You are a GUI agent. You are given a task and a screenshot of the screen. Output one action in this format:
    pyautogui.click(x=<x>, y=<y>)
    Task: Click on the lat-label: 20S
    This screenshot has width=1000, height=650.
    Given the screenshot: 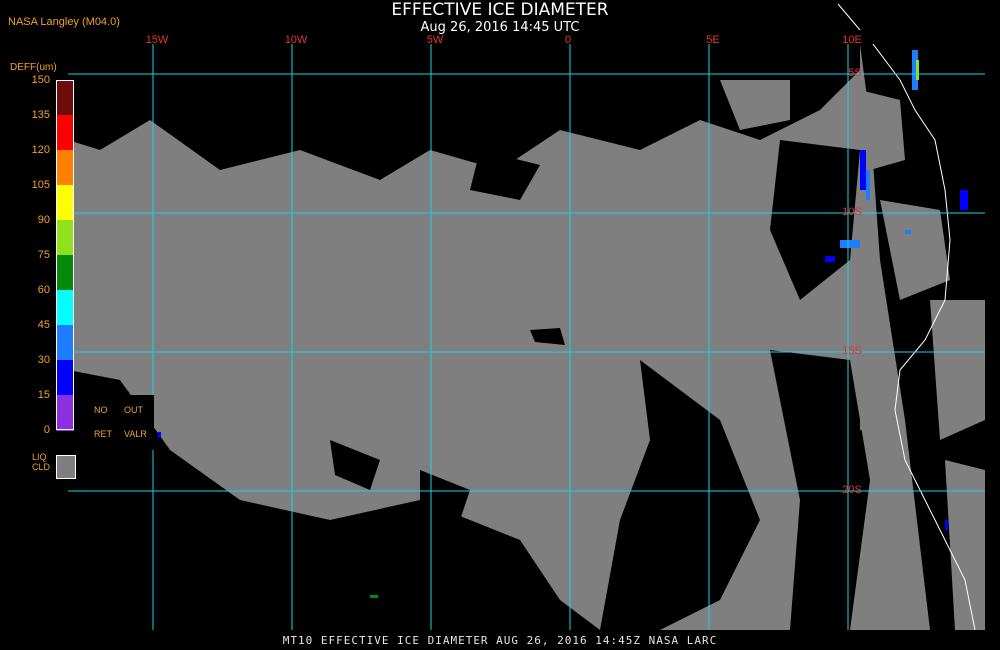 What is the action you would take?
    pyautogui.click(x=852, y=490)
    